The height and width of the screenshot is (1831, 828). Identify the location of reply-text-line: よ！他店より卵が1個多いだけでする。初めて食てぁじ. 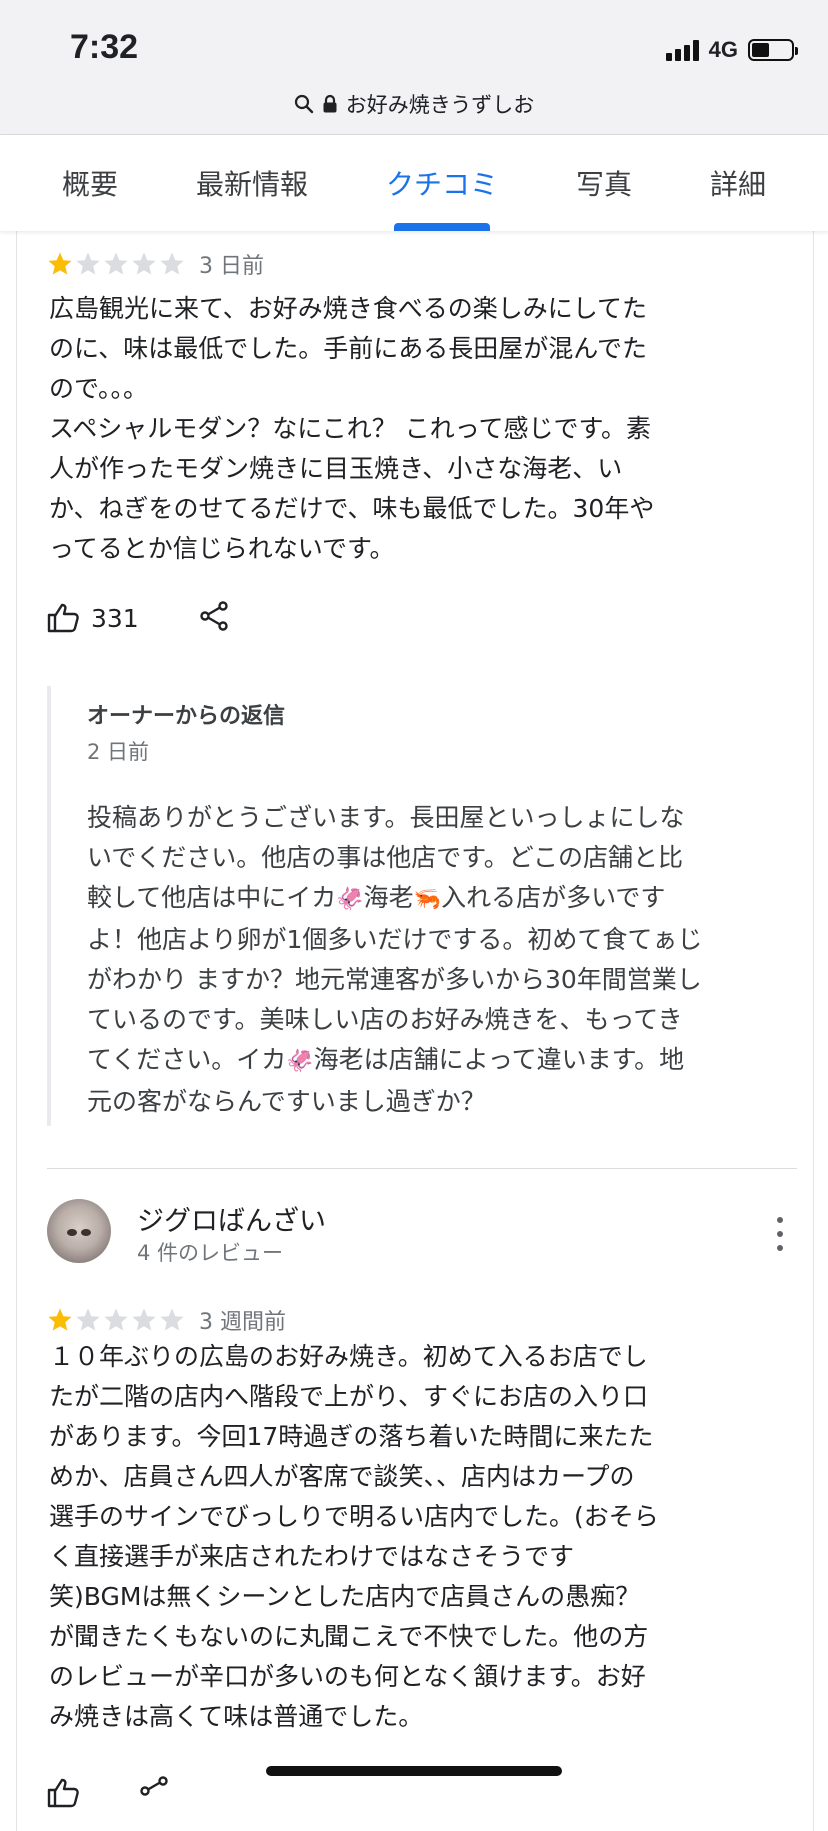
(394, 940).